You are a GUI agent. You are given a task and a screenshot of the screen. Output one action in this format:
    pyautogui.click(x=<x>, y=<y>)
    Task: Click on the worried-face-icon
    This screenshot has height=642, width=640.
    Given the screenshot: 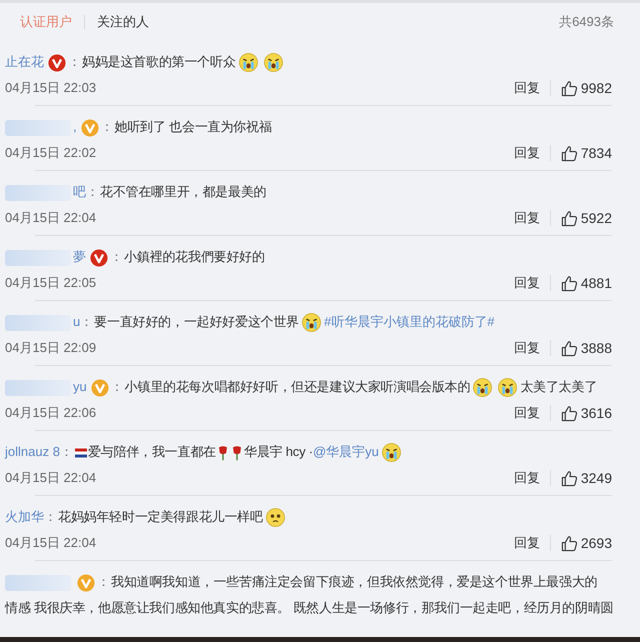 What is the action you would take?
    pyautogui.click(x=275, y=518)
    